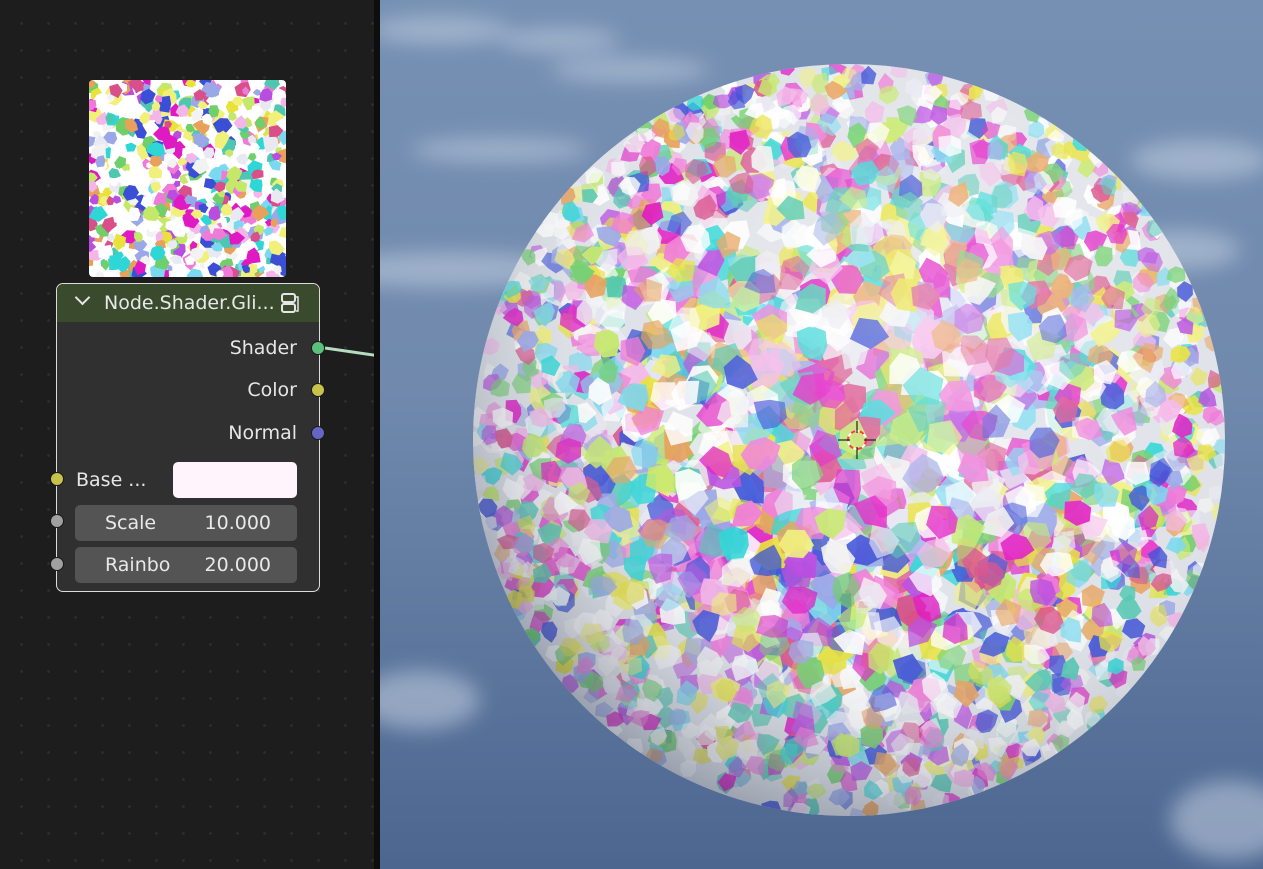  I want to click on output-color-label: Color, so click(272, 390).